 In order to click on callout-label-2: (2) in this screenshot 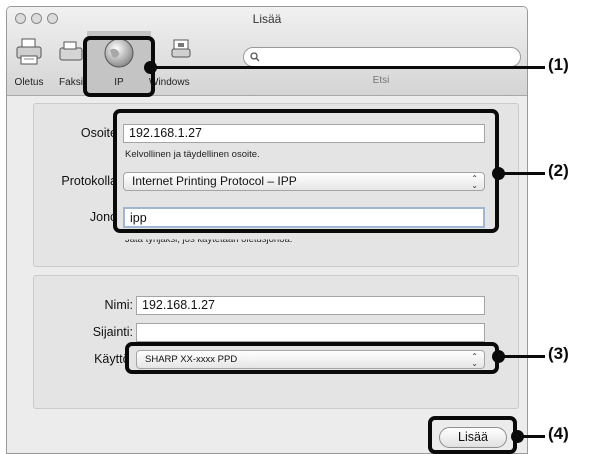, I will do `click(558, 170)`.